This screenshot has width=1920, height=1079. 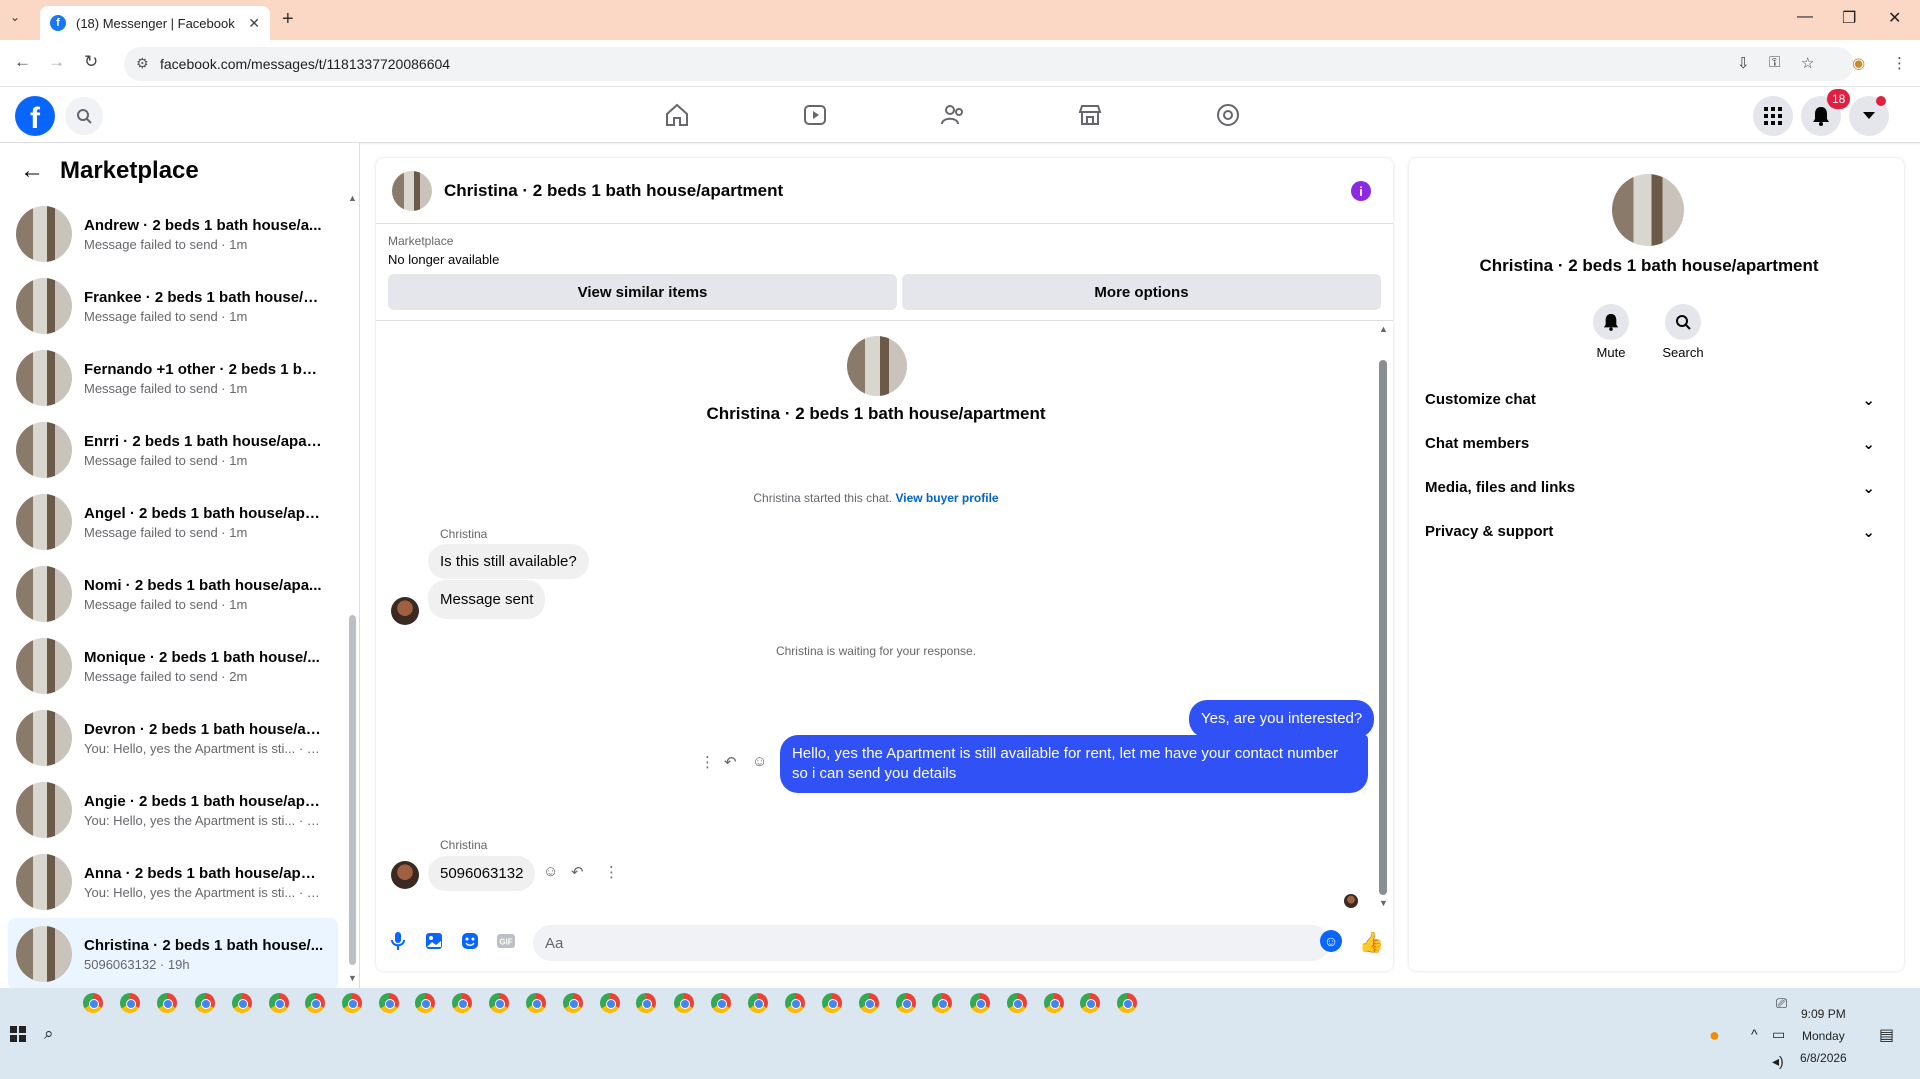 What do you see at coordinates (1849, 18) in the screenshot?
I see `restore-icon: ❐` at bounding box center [1849, 18].